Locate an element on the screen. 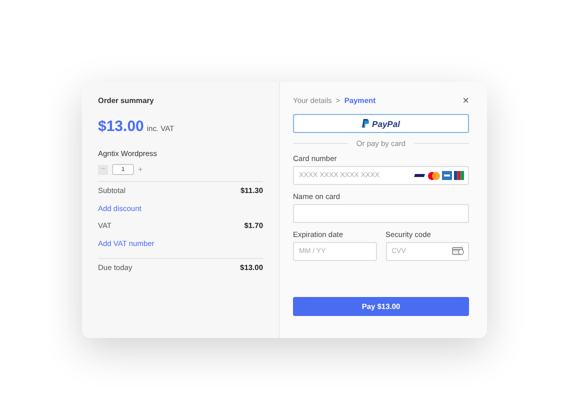 This screenshot has width=568, height=420. total-price: $13.00 is located at coordinates (121, 126).